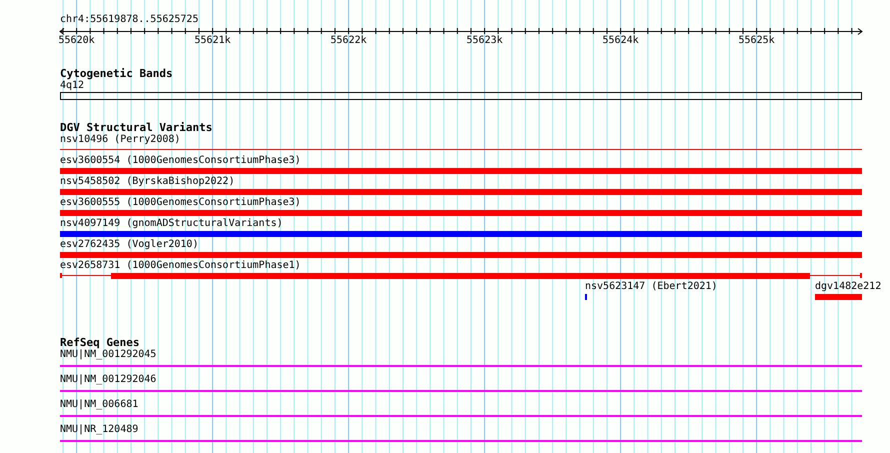  Describe the element at coordinates (108, 354) in the screenshot. I see `feature-label: NMU|NM_001292045` at that location.